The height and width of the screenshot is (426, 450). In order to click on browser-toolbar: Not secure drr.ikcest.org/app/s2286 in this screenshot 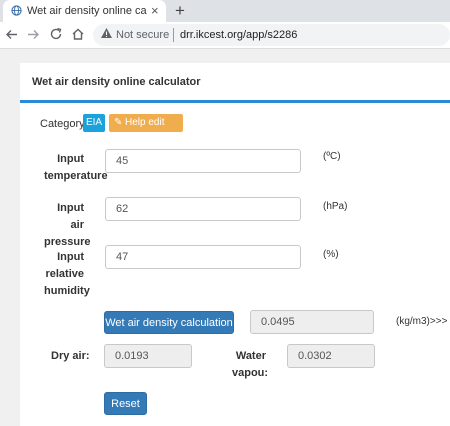, I will do `click(225, 35)`.